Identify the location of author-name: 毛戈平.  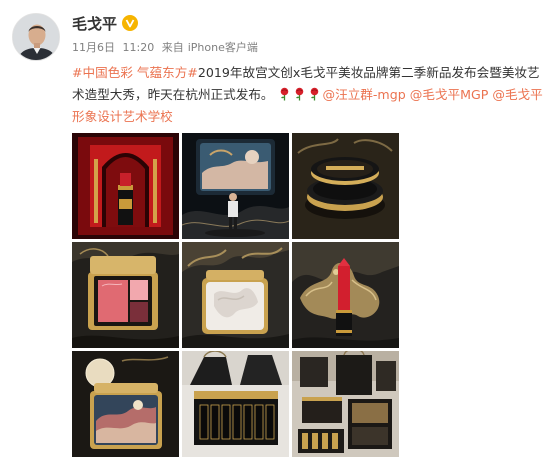
(94, 23).